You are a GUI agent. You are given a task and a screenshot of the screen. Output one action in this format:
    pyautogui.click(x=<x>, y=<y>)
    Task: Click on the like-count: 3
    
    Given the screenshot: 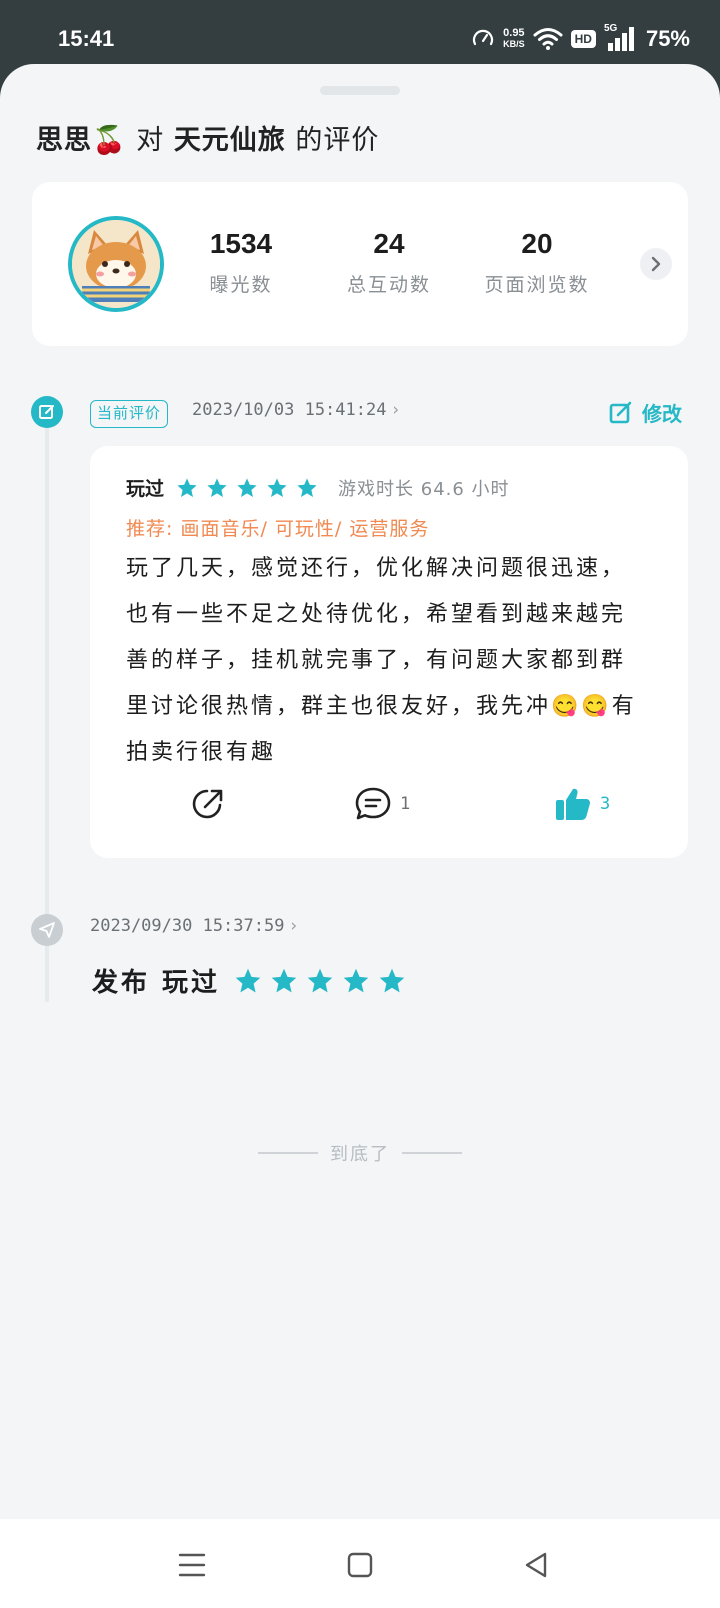 What is the action you would take?
    pyautogui.click(x=605, y=804)
    